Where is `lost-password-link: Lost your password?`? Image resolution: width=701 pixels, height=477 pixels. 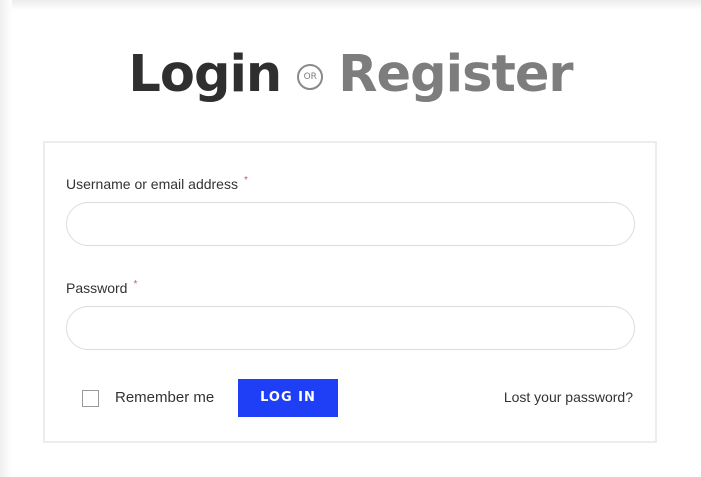 lost-password-link: Lost your password? is located at coordinates (568, 397).